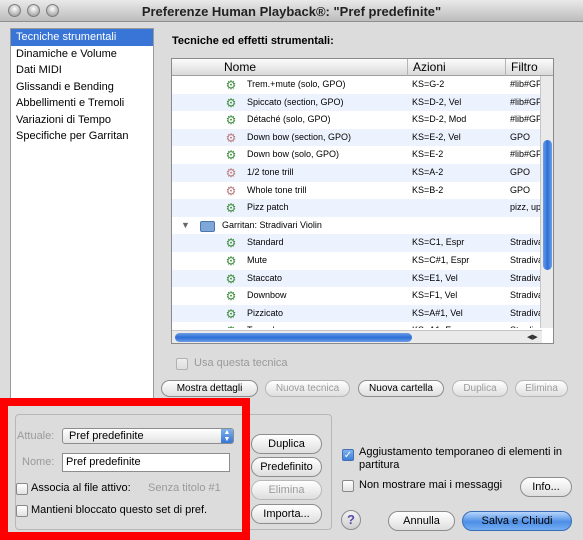 Image resolution: width=583 pixels, height=540 pixels. Describe the element at coordinates (435, 295) in the screenshot. I see `technique-actions: KS=F1, Vel` at that location.